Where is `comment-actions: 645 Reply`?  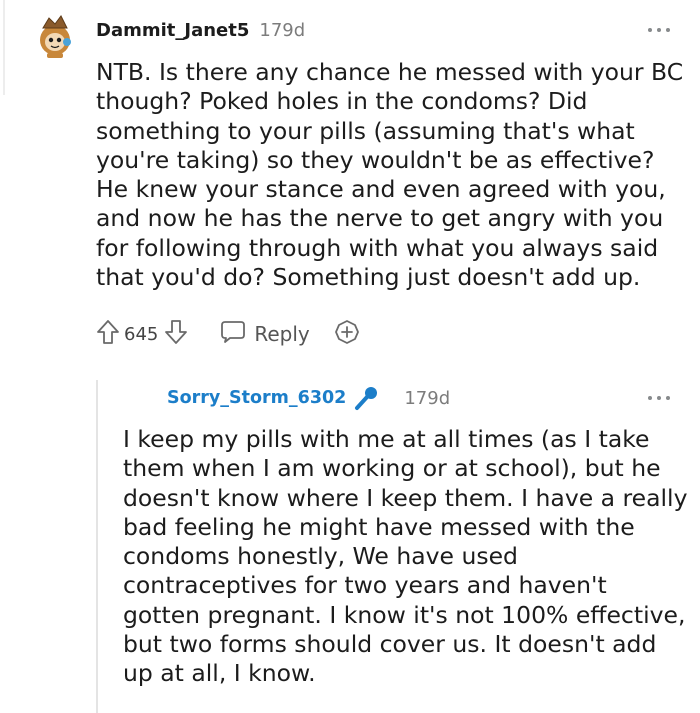
comment-actions: 645 Reply is located at coordinates (228, 334).